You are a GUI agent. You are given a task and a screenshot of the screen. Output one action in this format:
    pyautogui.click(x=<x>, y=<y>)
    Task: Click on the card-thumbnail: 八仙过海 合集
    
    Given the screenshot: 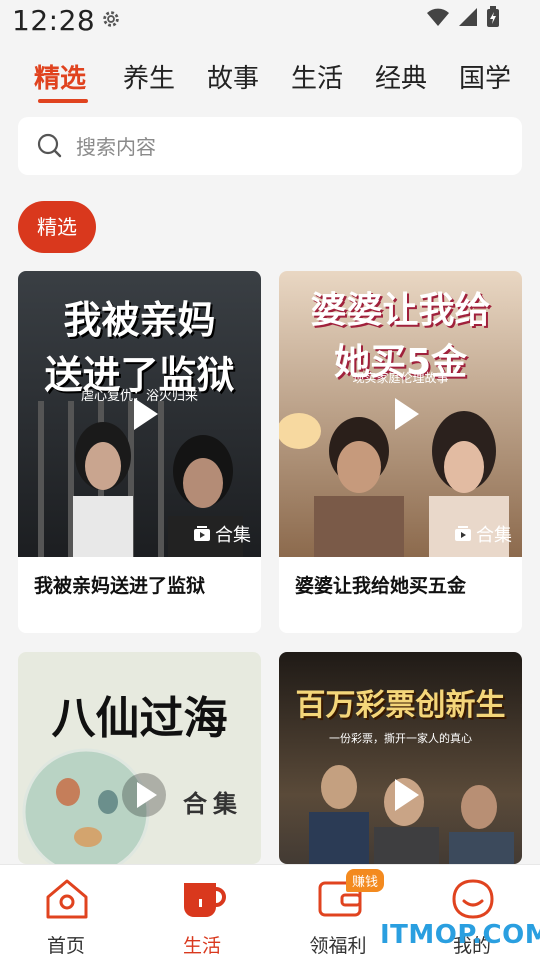 What is the action you would take?
    pyautogui.click(x=139, y=758)
    